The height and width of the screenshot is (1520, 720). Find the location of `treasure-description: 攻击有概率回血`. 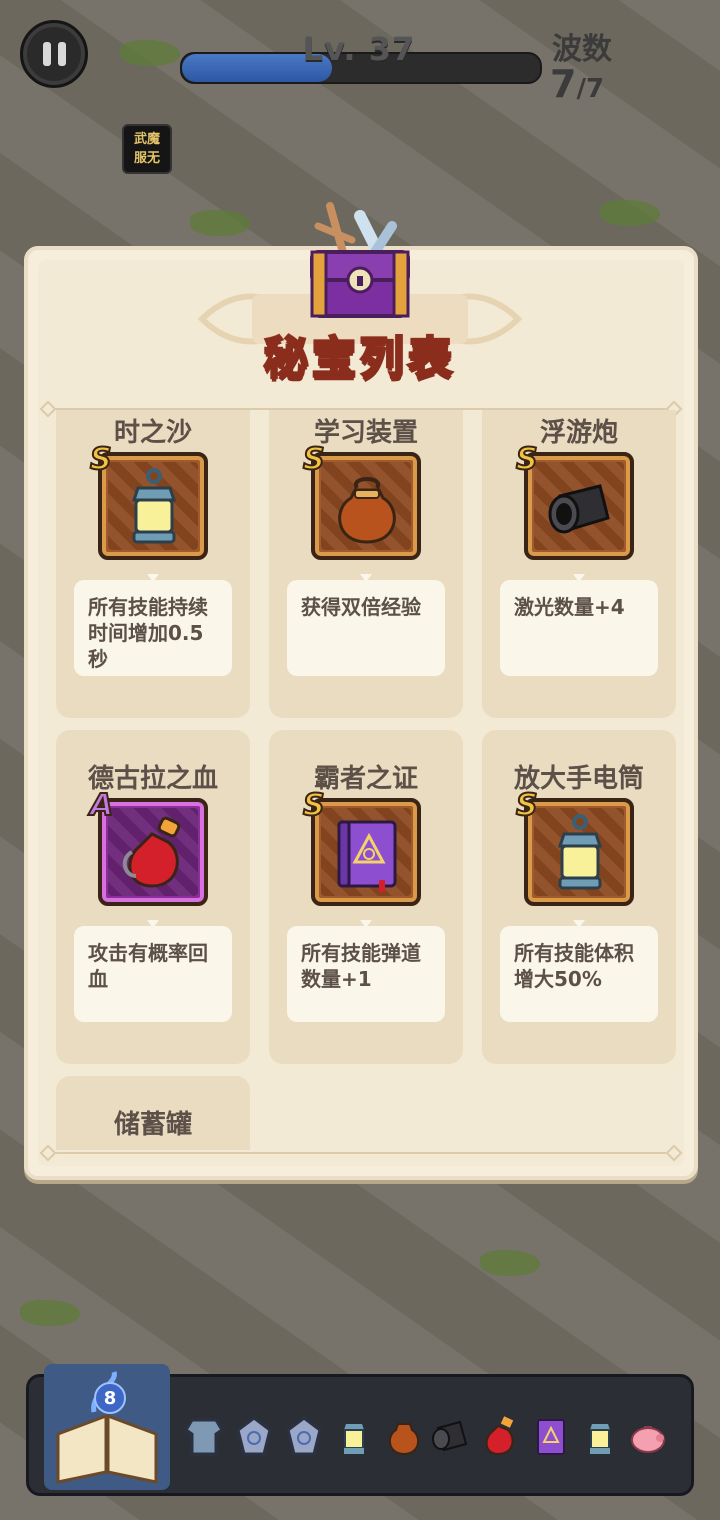

treasure-description: 攻击有概率回血 is located at coordinates (153, 974).